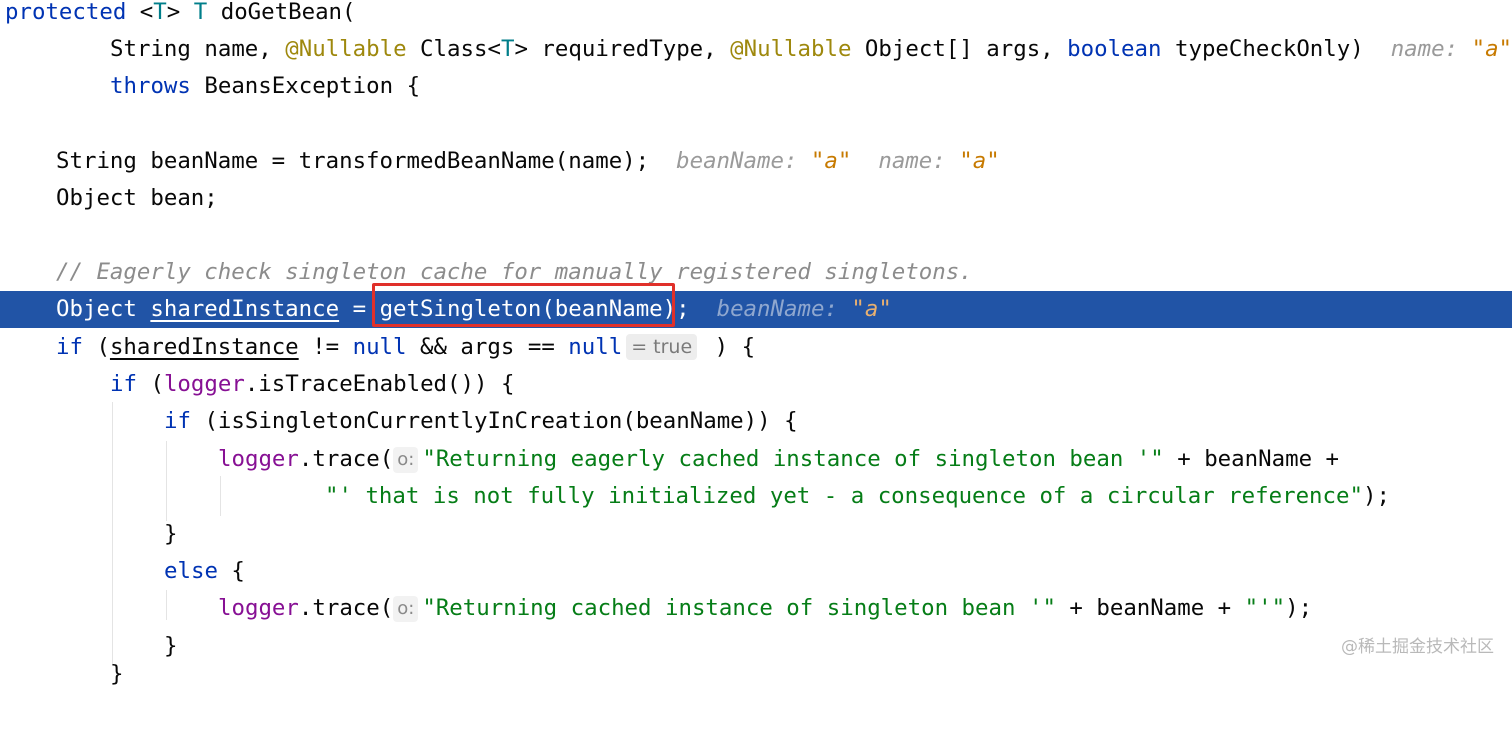 This screenshot has width=1512, height=739. What do you see at coordinates (453, 49) in the screenshot?
I see `code-text: Class<` at bounding box center [453, 49].